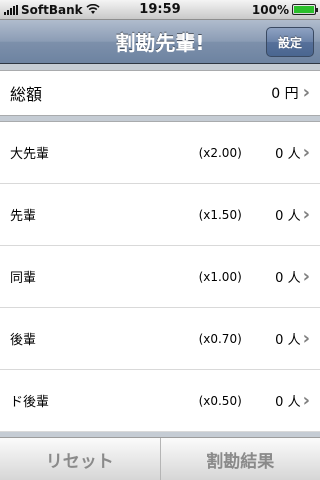  What do you see at coordinates (220, 152) in the screenshot?
I see `row-multiplier: (x2.00)` at bounding box center [220, 152].